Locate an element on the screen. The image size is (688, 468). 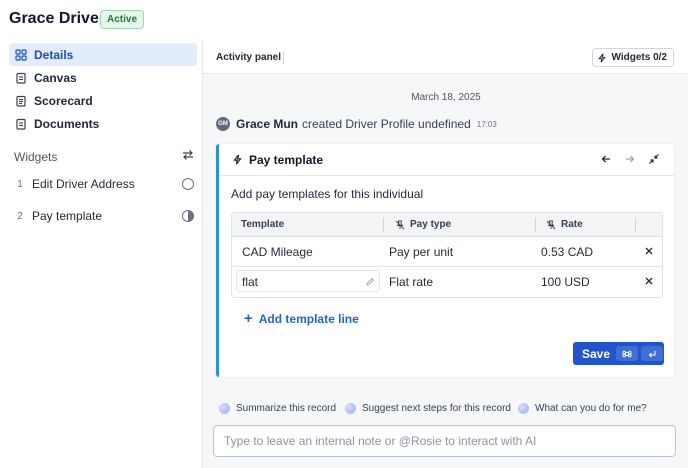
sidebar-item-label: Details is located at coordinates (54, 54).